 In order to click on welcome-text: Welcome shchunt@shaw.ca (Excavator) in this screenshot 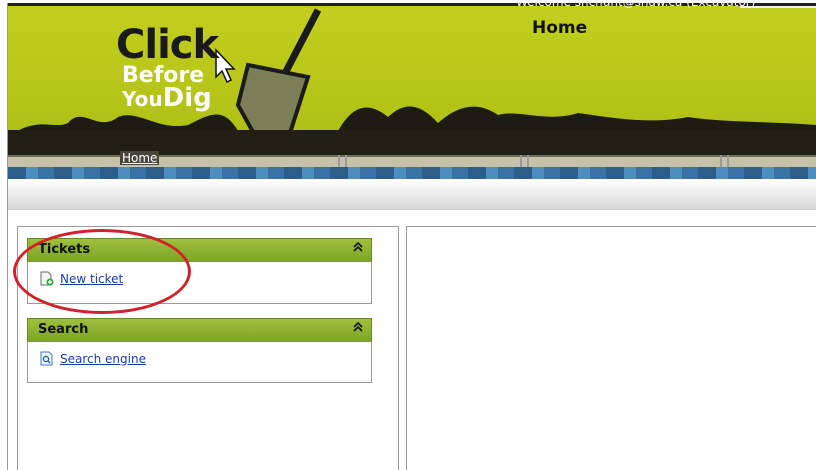, I will do `click(636, 4)`.